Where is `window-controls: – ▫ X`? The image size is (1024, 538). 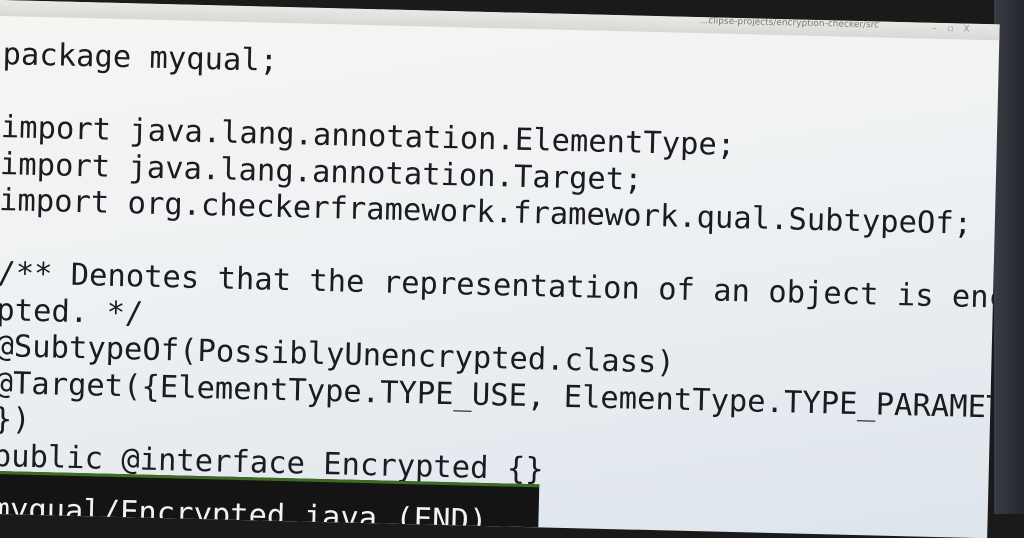
window-controls: – ▫ X is located at coordinates (950, 29).